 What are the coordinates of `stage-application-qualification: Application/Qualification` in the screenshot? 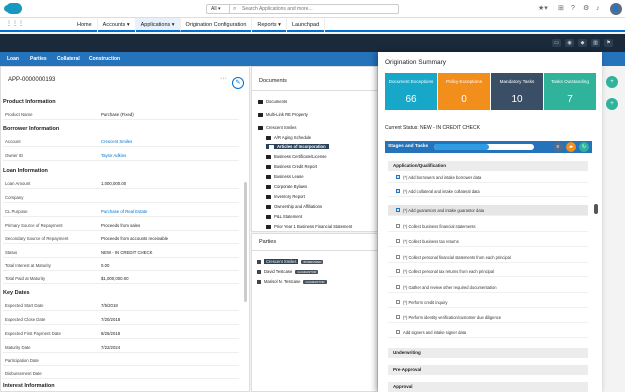 It's located at (488, 166).